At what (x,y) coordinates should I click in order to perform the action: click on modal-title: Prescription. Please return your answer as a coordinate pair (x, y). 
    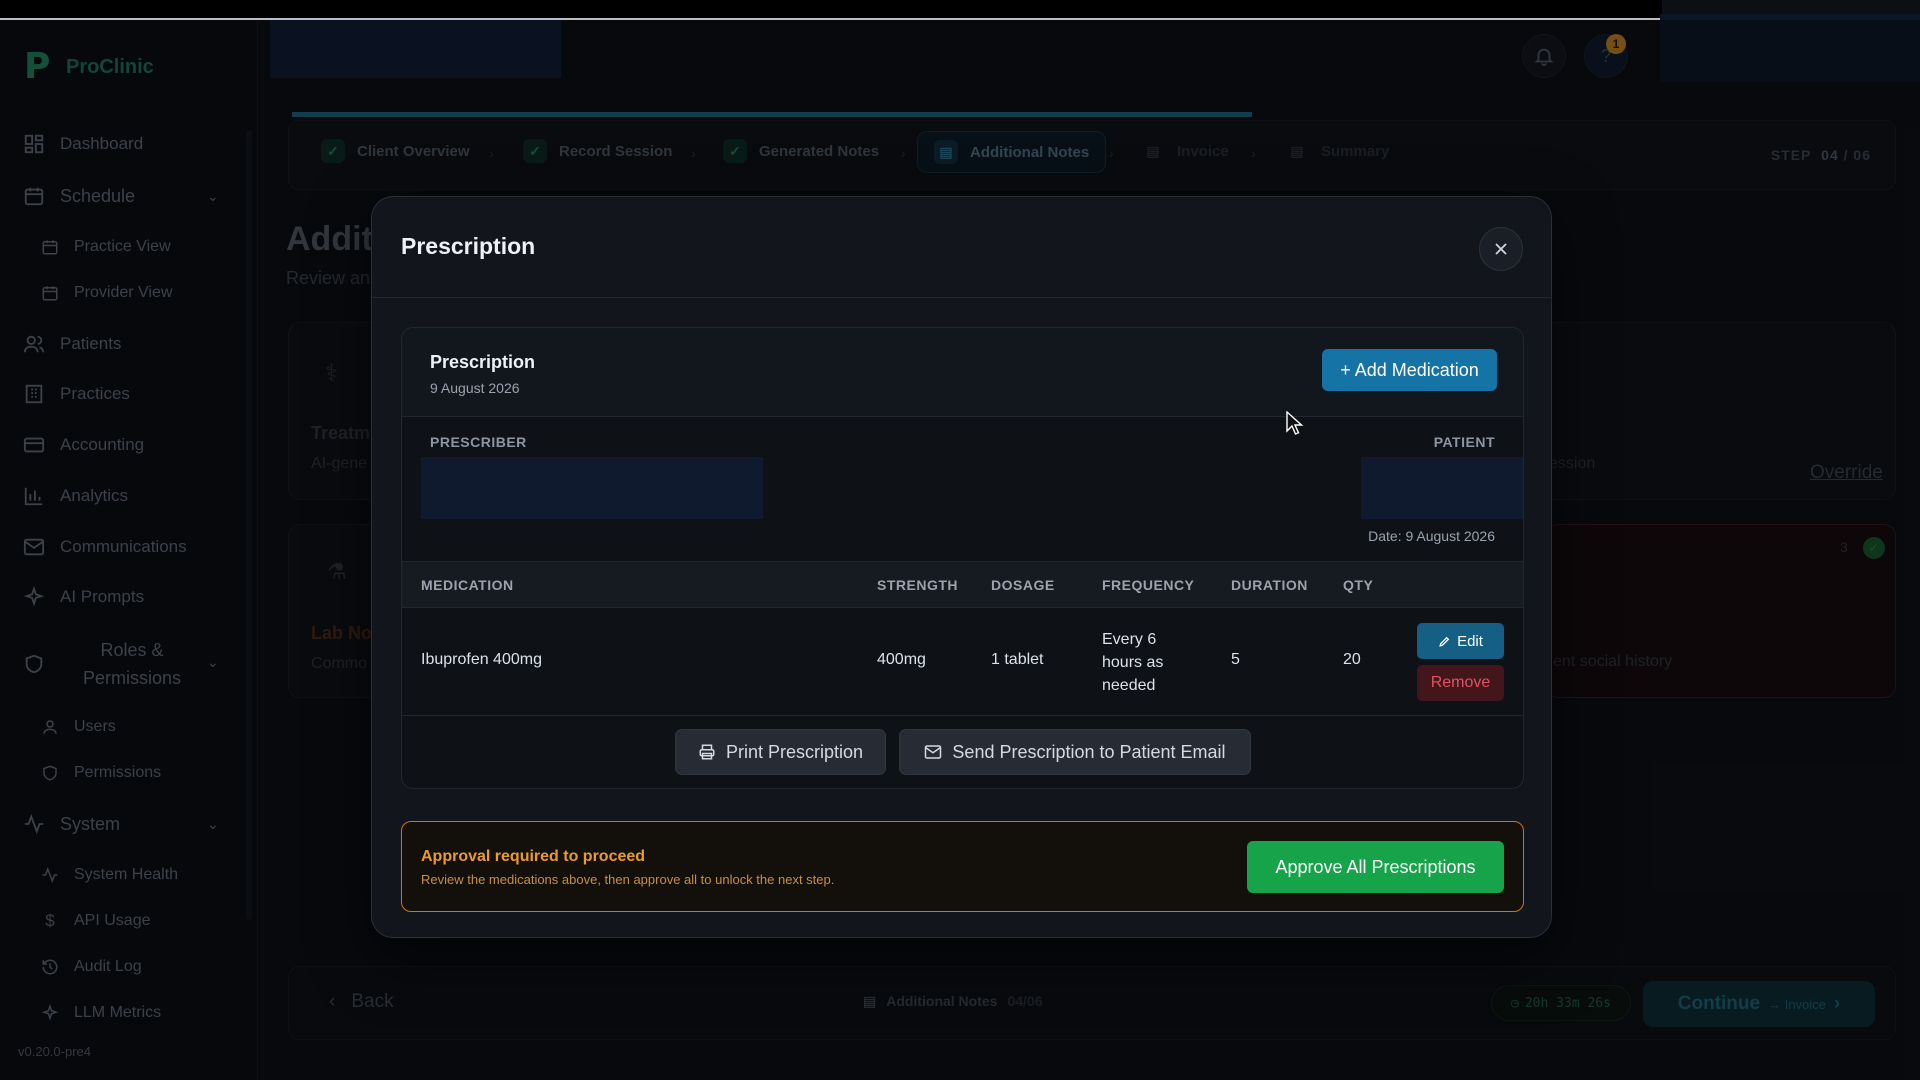
    Looking at the image, I should click on (468, 246).